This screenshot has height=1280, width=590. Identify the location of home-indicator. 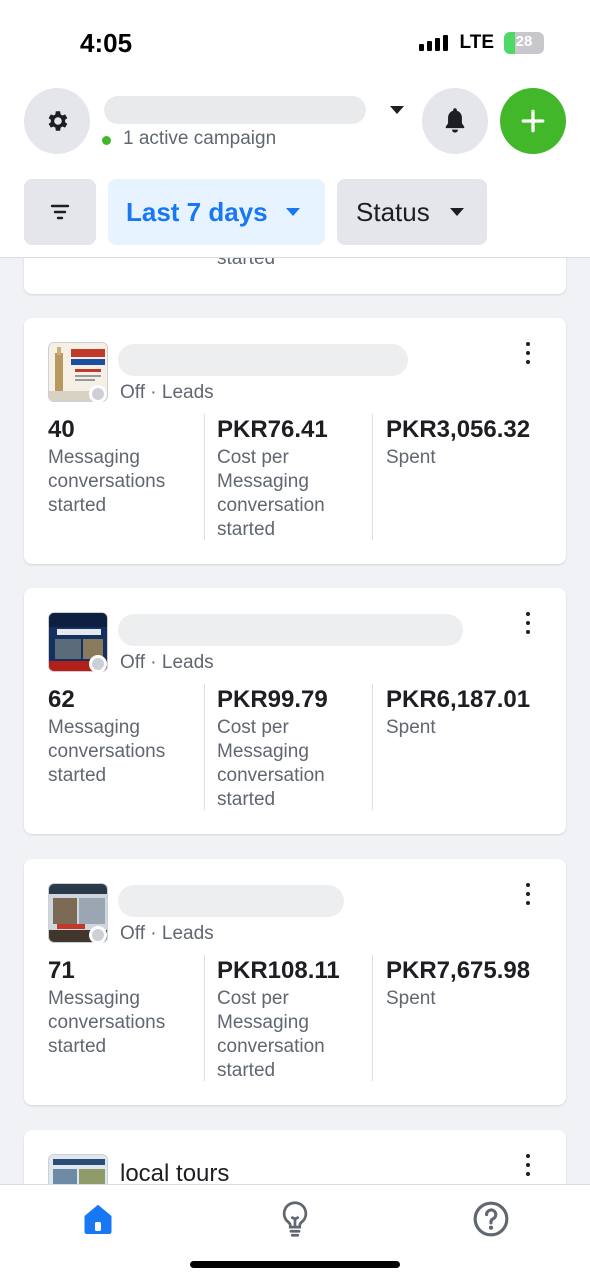
(295, 1264).